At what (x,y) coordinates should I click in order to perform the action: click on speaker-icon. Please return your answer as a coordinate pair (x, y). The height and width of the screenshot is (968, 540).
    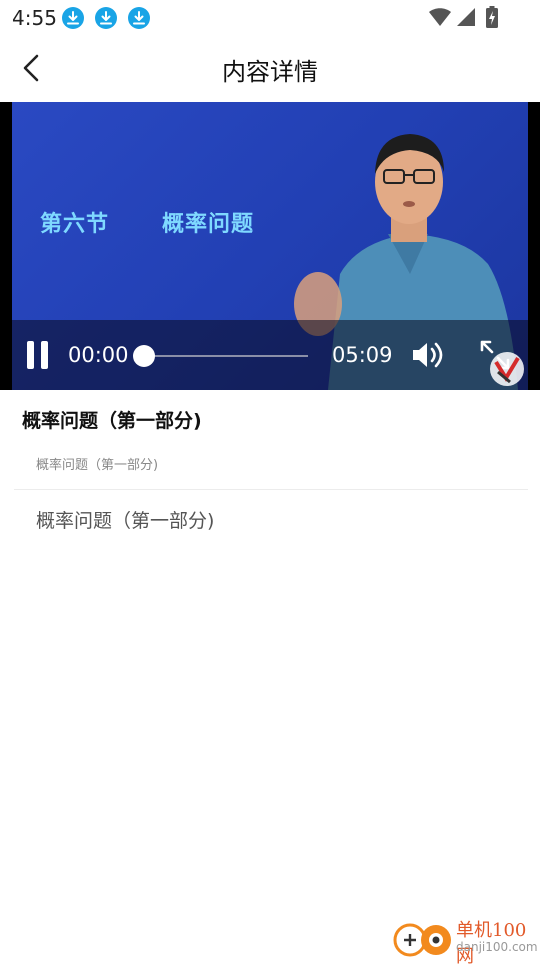
    Looking at the image, I should click on (428, 355).